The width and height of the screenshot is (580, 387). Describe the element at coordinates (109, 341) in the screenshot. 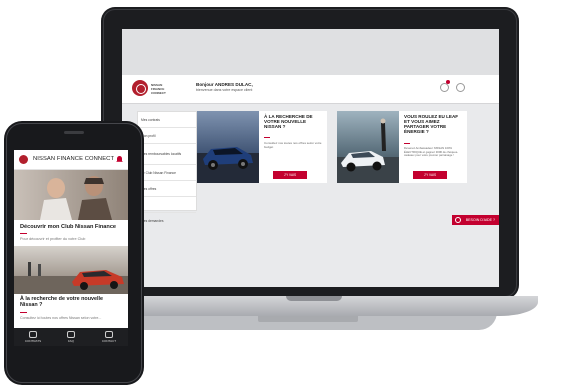

I see `nav-label: CONTACT` at that location.